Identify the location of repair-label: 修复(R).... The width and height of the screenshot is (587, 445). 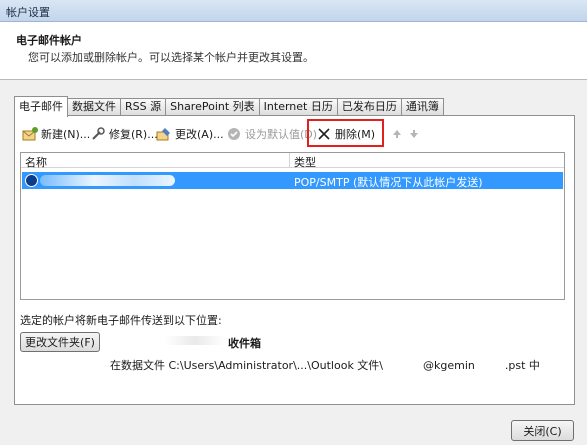
(133, 134).